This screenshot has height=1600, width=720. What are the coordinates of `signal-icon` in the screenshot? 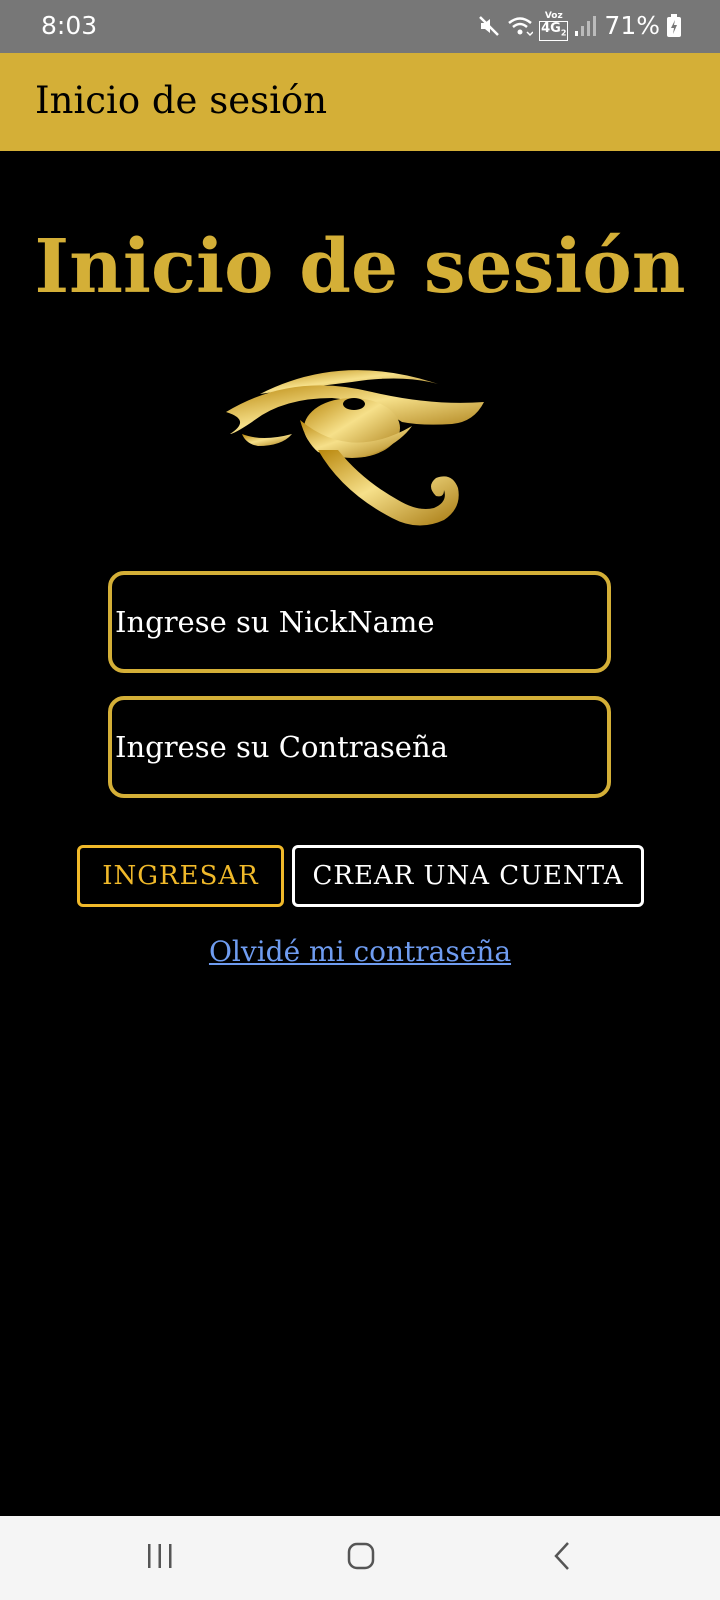 It's located at (585, 26).